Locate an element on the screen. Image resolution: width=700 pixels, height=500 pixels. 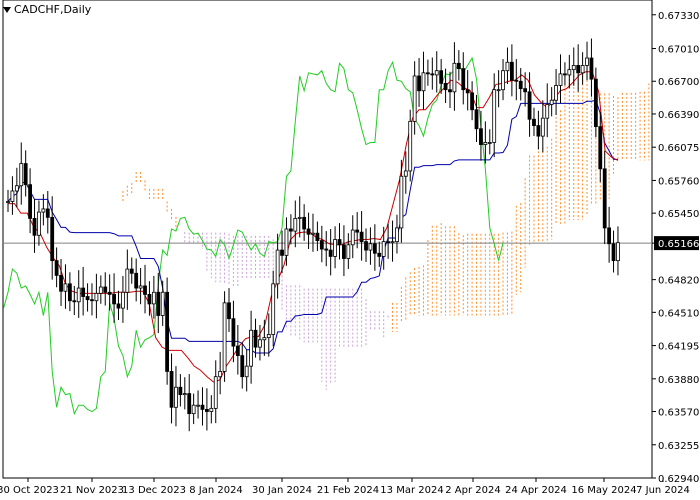
y-tick-label: 0.63570 is located at coordinates (678, 413).